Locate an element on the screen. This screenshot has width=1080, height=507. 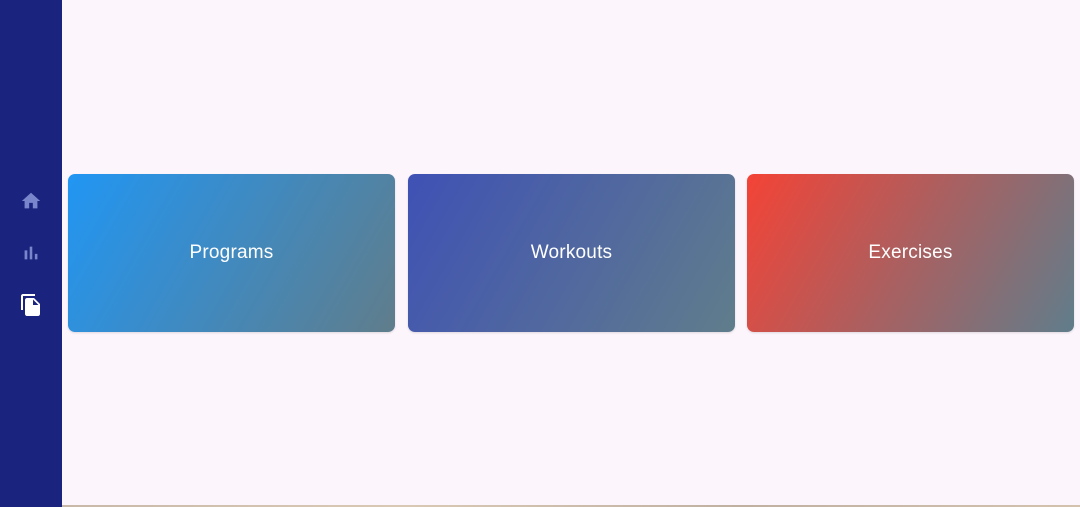
programs-card: Programs is located at coordinates (231, 253).